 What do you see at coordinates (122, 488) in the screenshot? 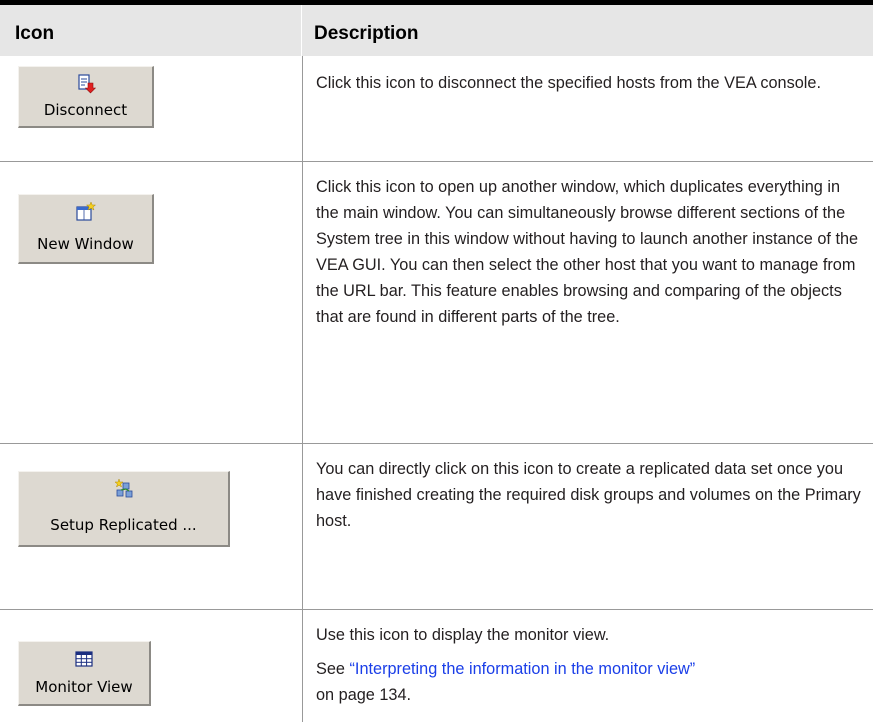
I see `setup-replicated-icon` at bounding box center [122, 488].